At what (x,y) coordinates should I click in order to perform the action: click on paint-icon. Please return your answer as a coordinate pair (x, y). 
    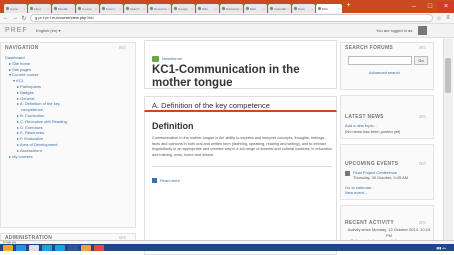
    Looking at the image, I should click on (86, 247).